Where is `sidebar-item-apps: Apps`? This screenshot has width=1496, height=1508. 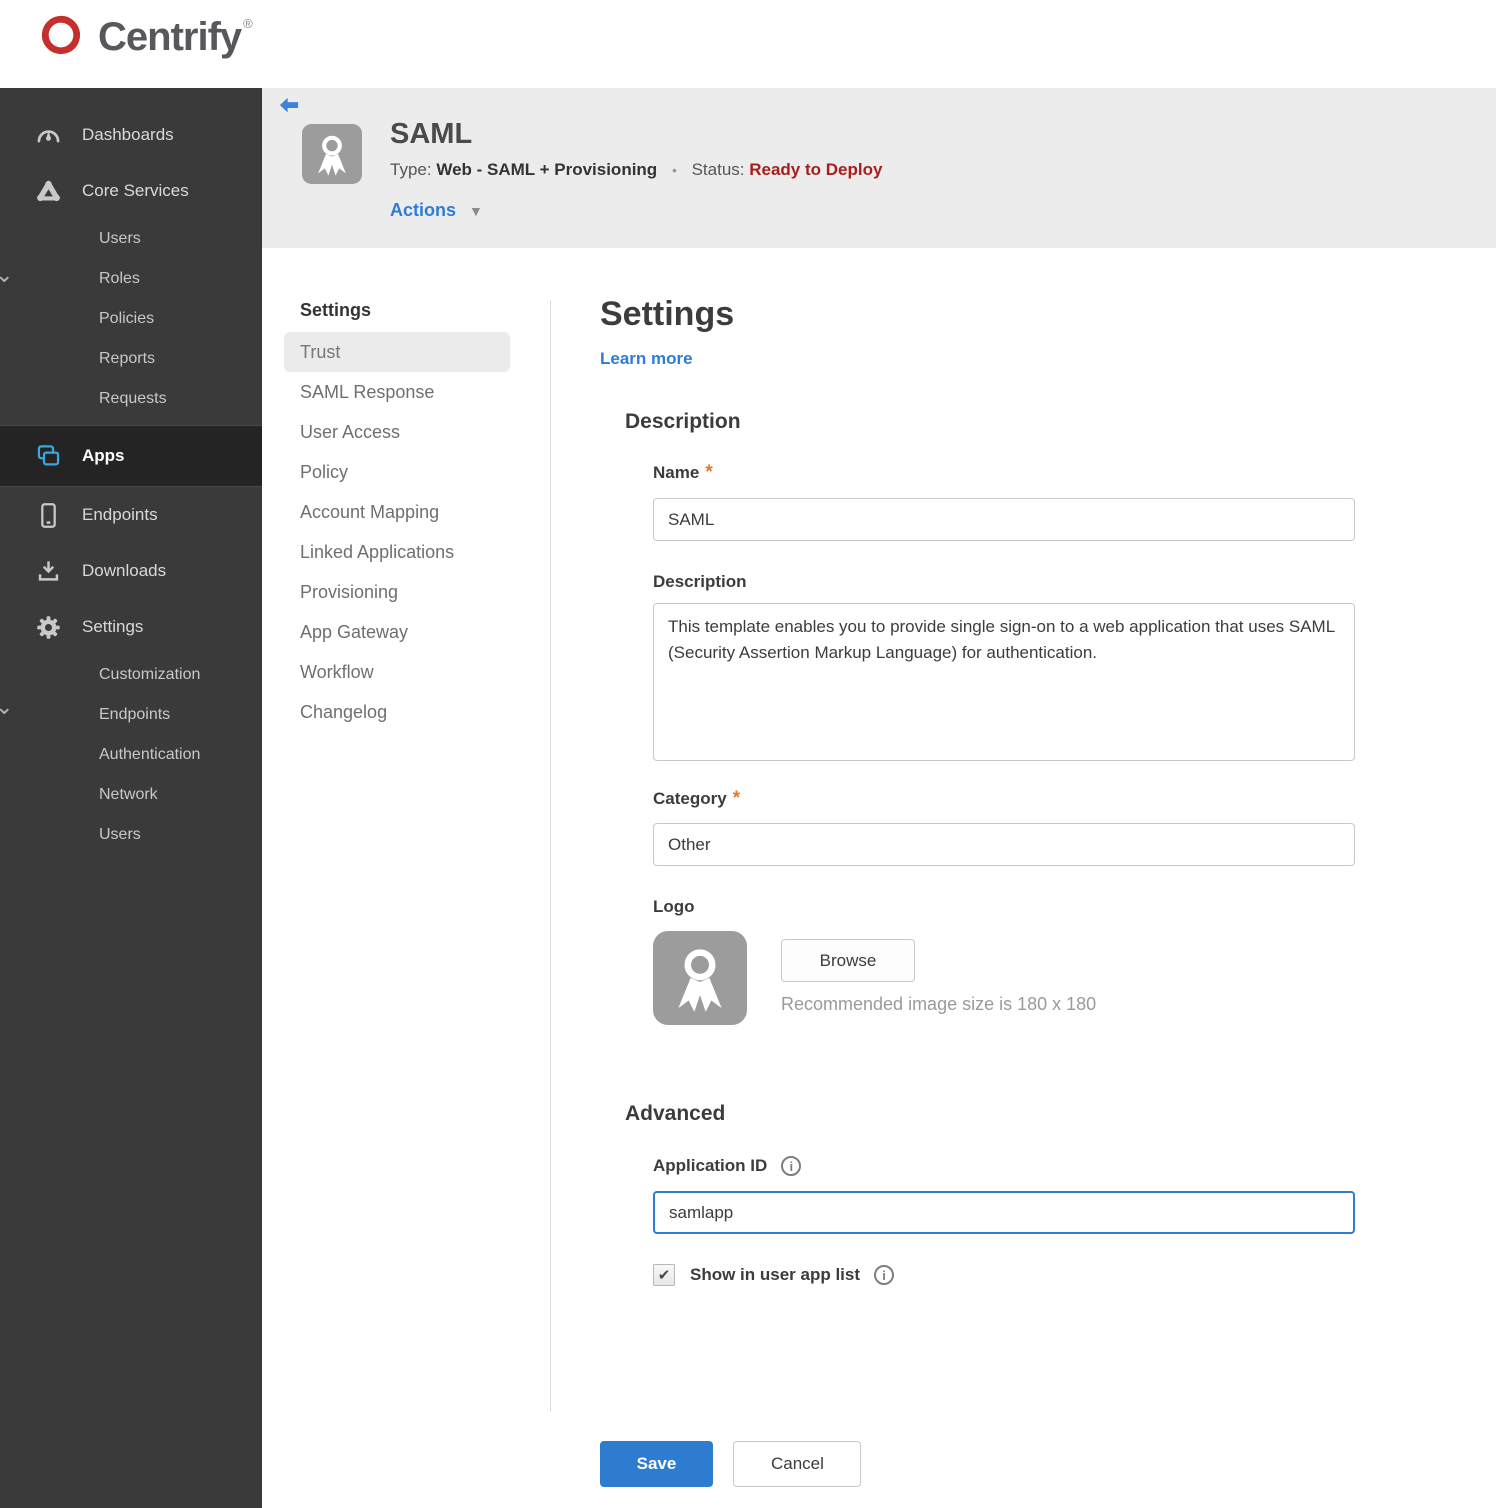
sidebar-item-apps: Apps is located at coordinates (131, 456).